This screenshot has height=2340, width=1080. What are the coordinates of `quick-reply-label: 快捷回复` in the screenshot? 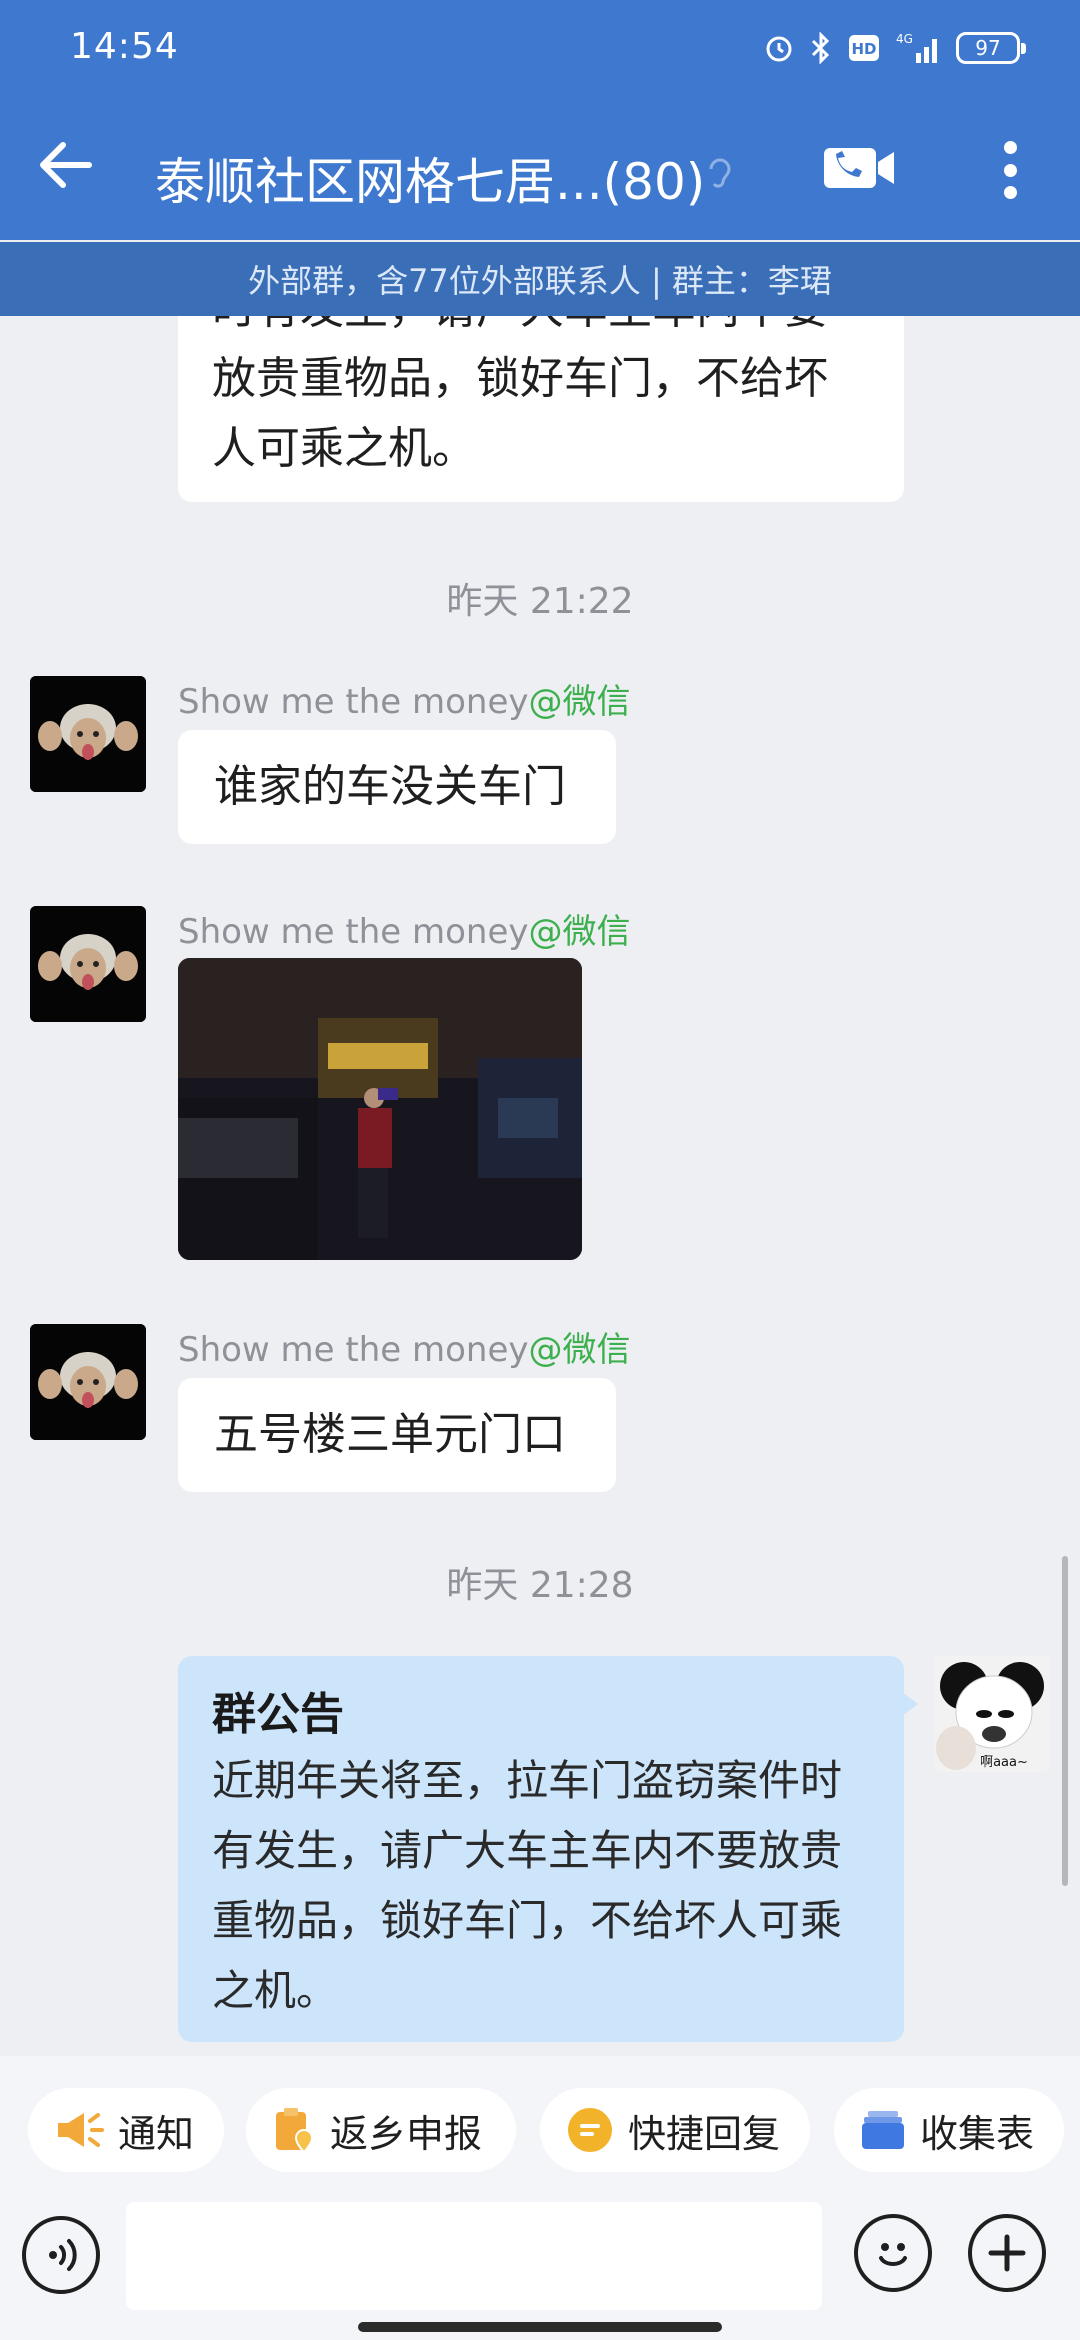 It's located at (704, 2133).